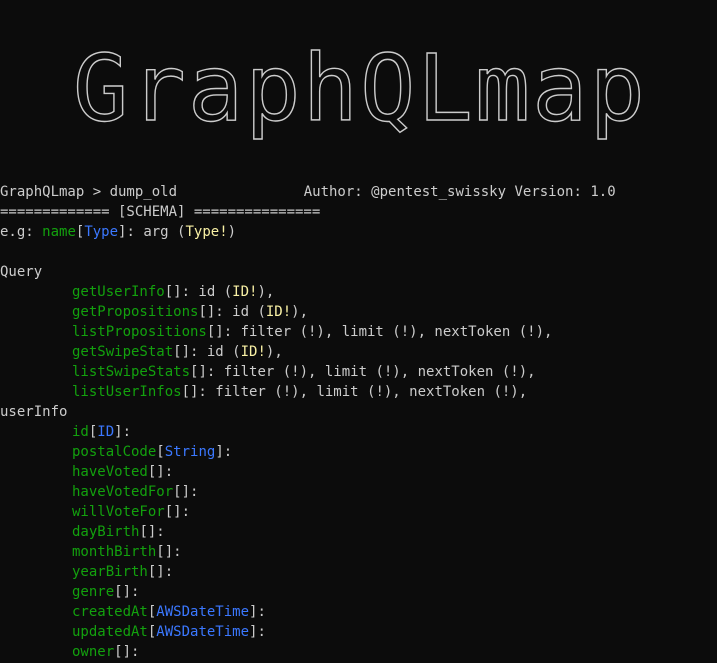  Describe the element at coordinates (190, 452) in the screenshot. I see `userinfo-field-type: String` at that location.